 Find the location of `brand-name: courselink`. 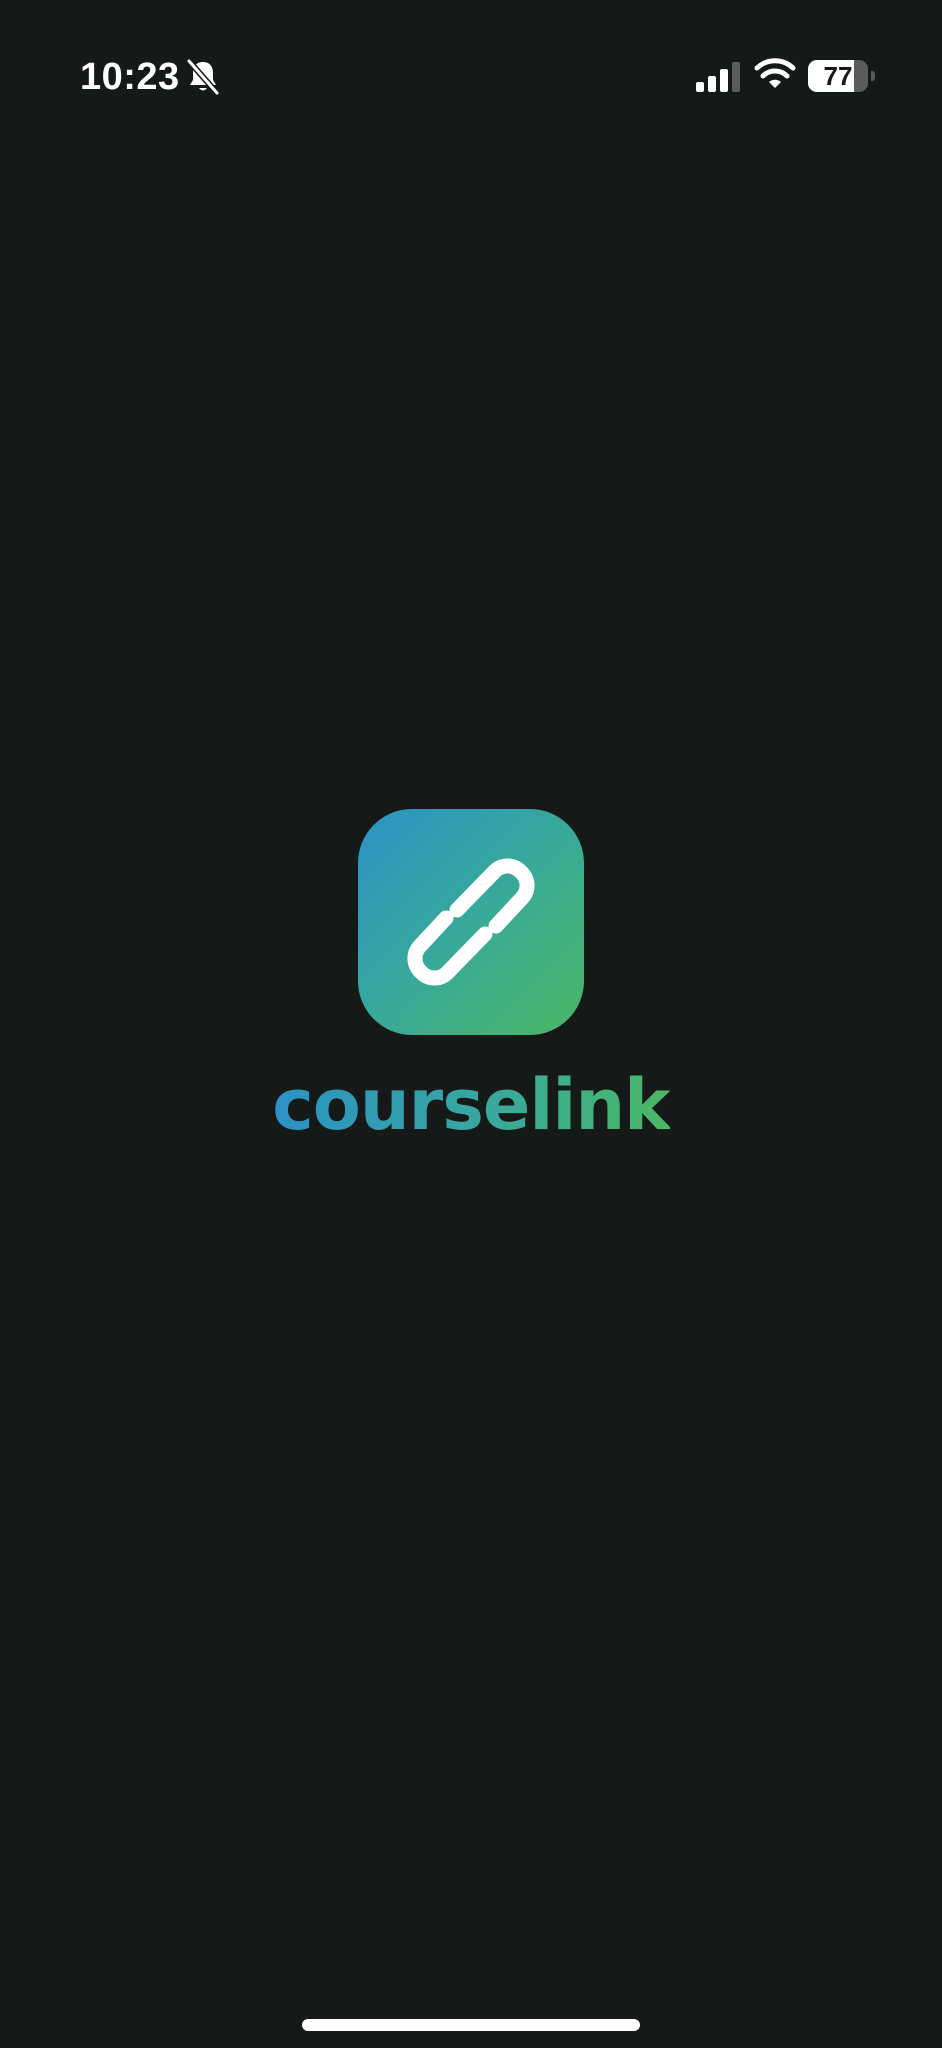

brand-name: courselink is located at coordinates (471, 1105).